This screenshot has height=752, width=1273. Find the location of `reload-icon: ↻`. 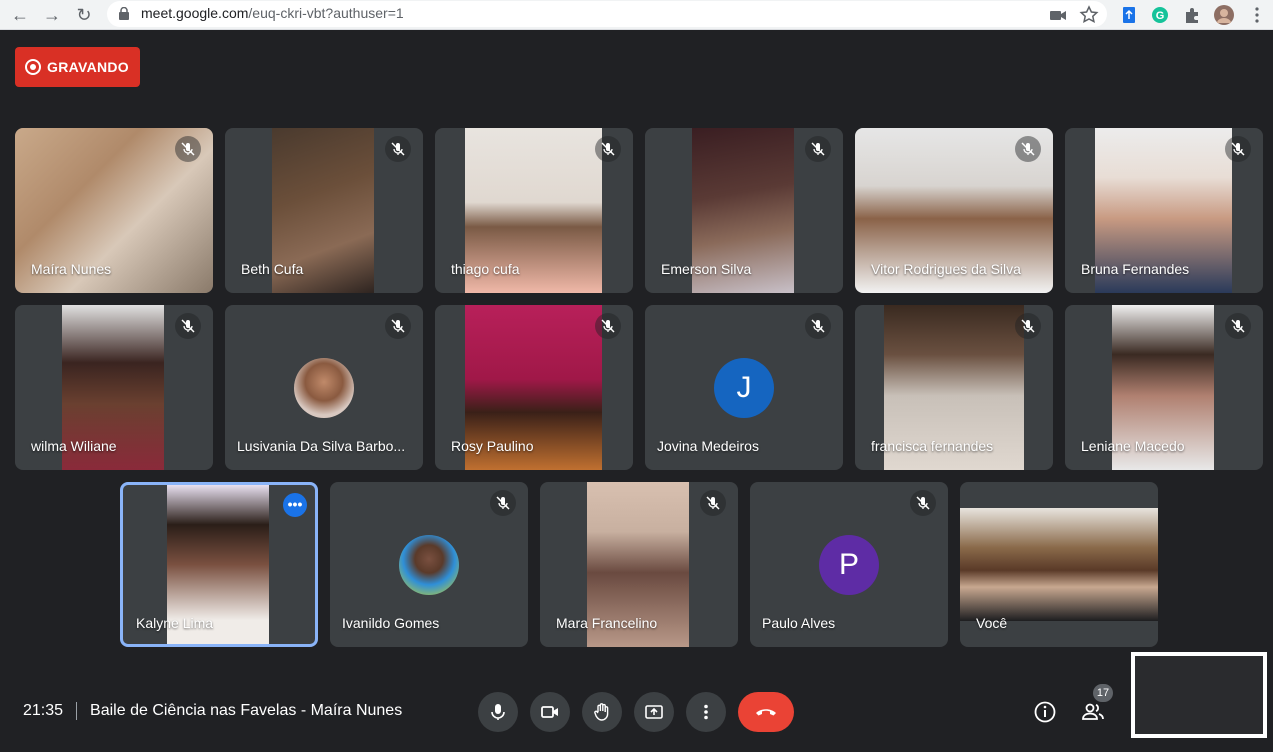

reload-icon: ↻ is located at coordinates (84, 15).